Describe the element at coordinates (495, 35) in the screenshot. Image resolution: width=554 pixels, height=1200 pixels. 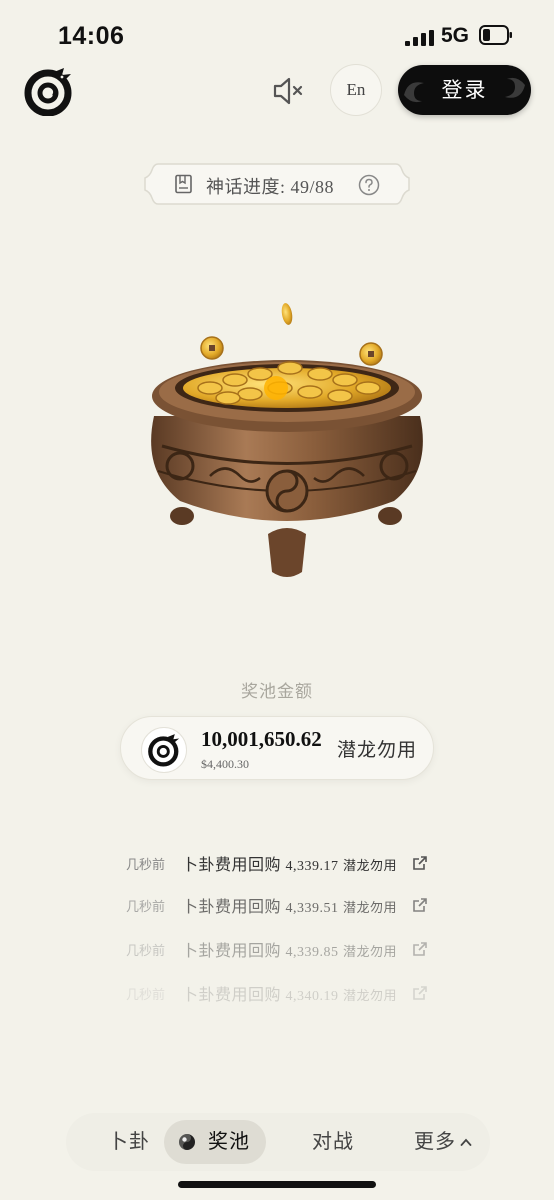
I see `battery-icon` at that location.